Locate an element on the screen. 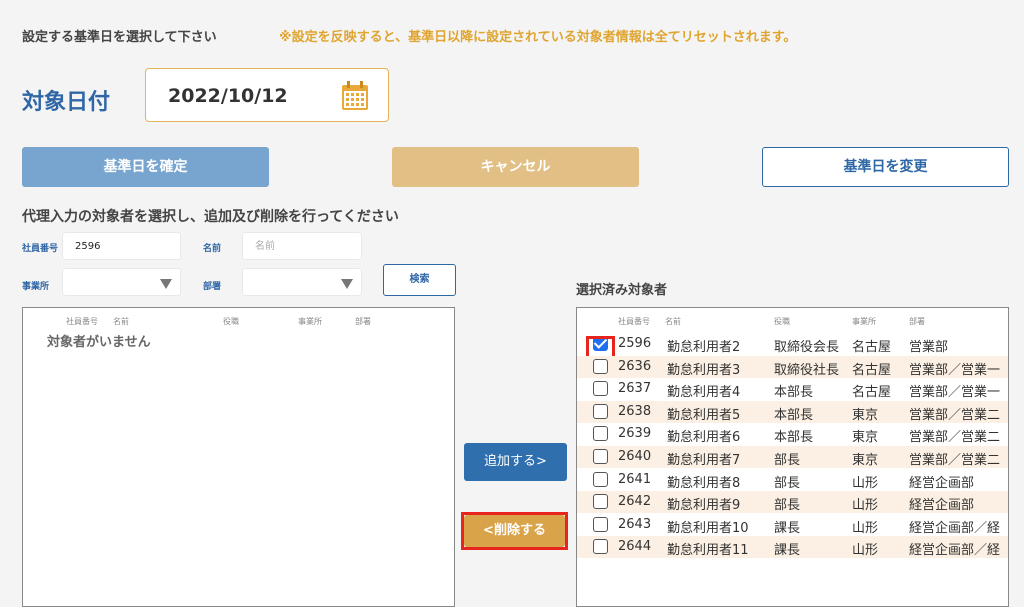  empty-message: 対象者がいません is located at coordinates (99, 342).